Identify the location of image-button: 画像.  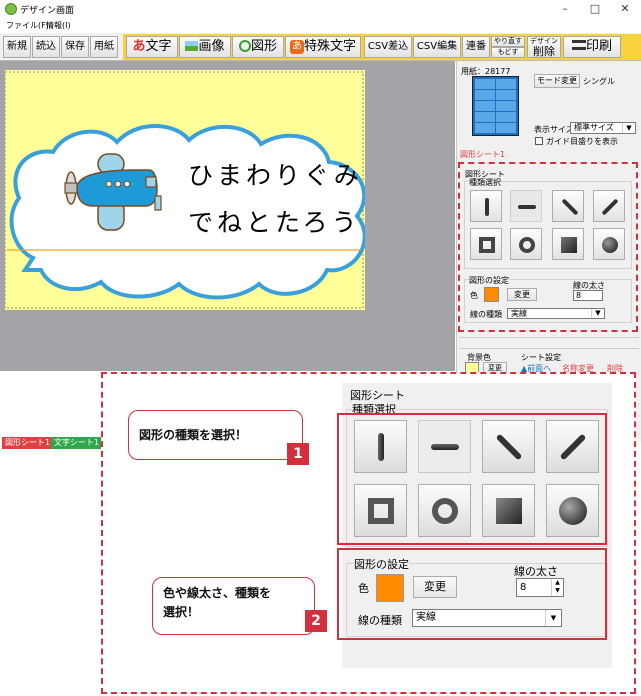
(205, 47).